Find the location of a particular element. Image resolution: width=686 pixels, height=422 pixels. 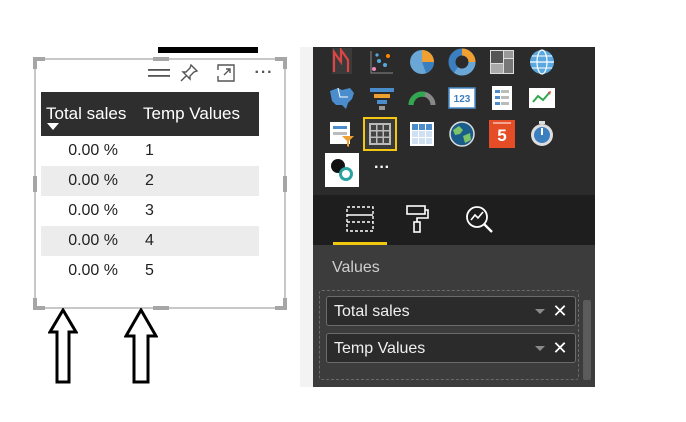

ribbon-chart-icon is located at coordinates (342, 62).